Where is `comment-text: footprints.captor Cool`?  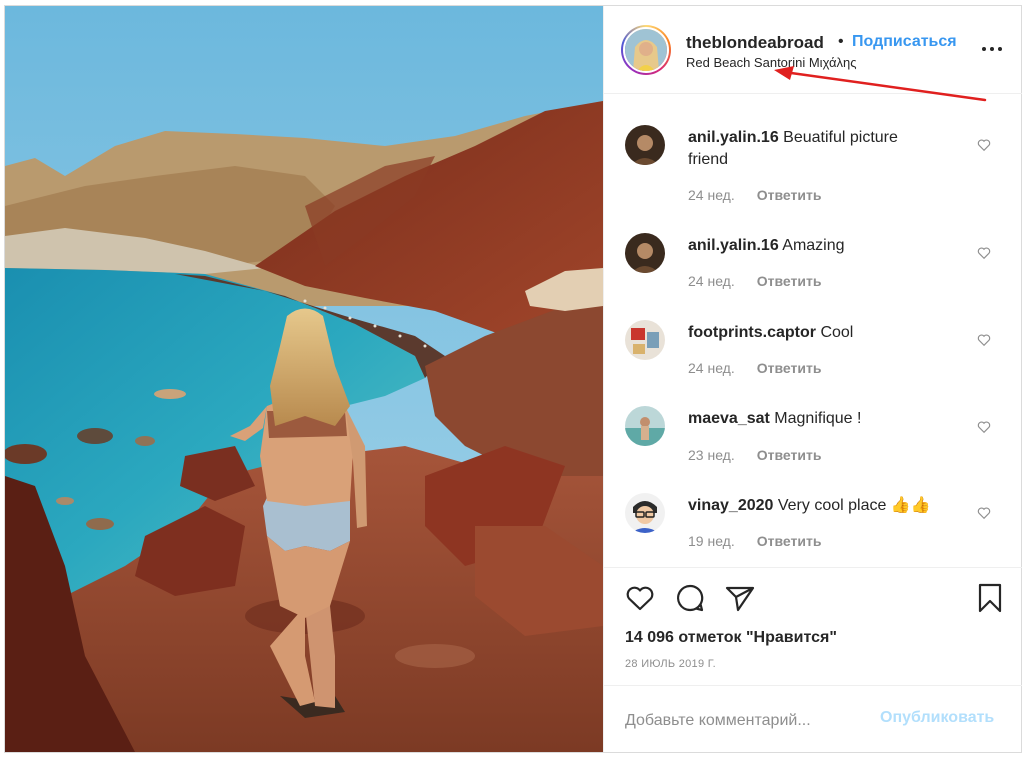
comment-text: footprints.captor Cool is located at coordinates (813, 333).